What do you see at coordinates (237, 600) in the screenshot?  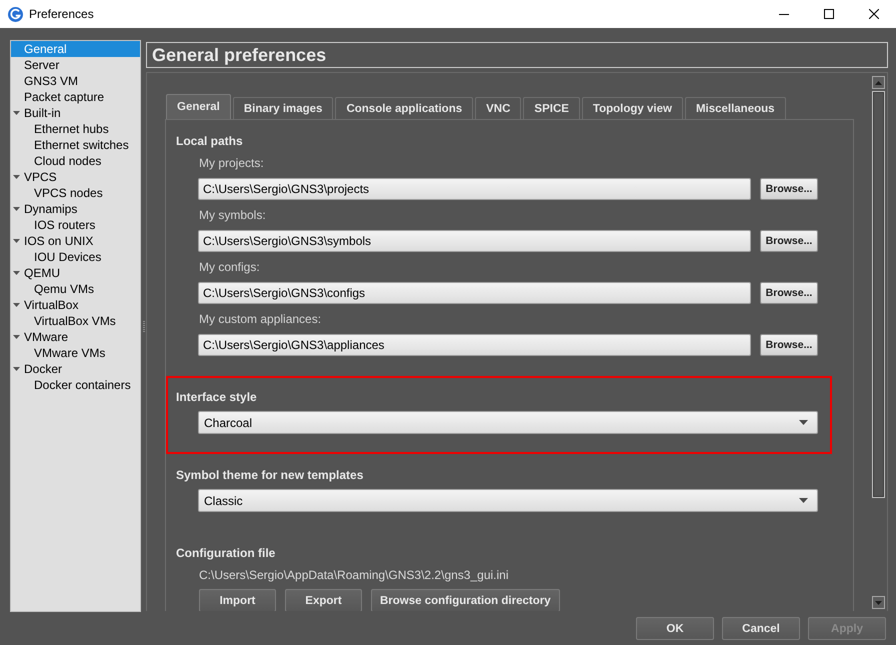 I see `action-button: Import` at bounding box center [237, 600].